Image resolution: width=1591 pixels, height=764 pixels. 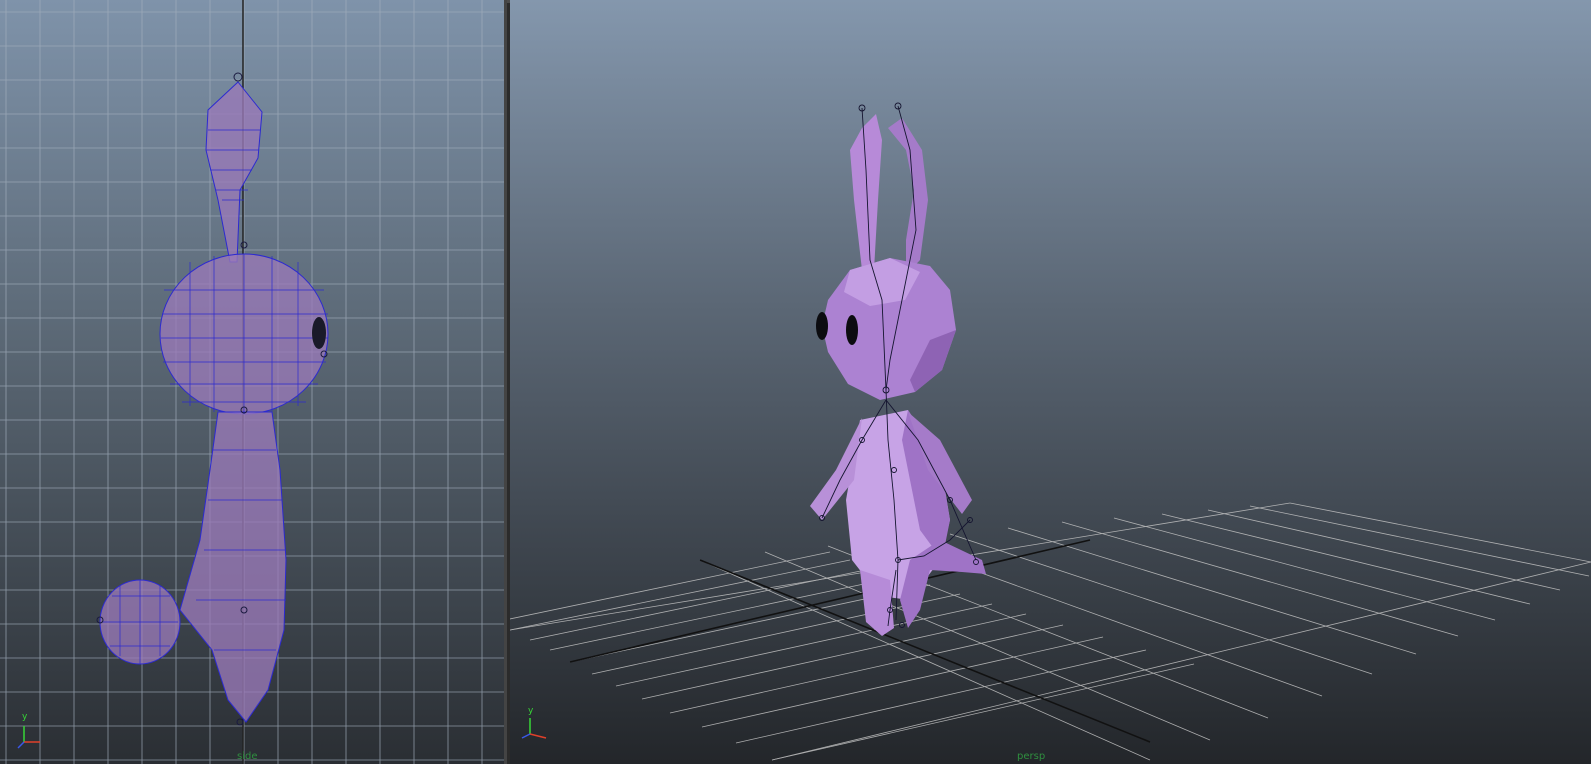 What do you see at coordinates (860, 641) in the screenshot?
I see `ground-axes` at bounding box center [860, 641].